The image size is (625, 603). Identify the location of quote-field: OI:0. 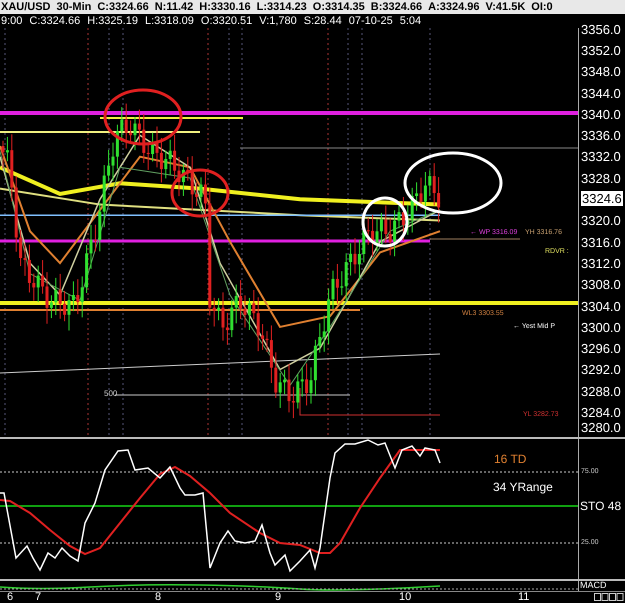
(542, 7).